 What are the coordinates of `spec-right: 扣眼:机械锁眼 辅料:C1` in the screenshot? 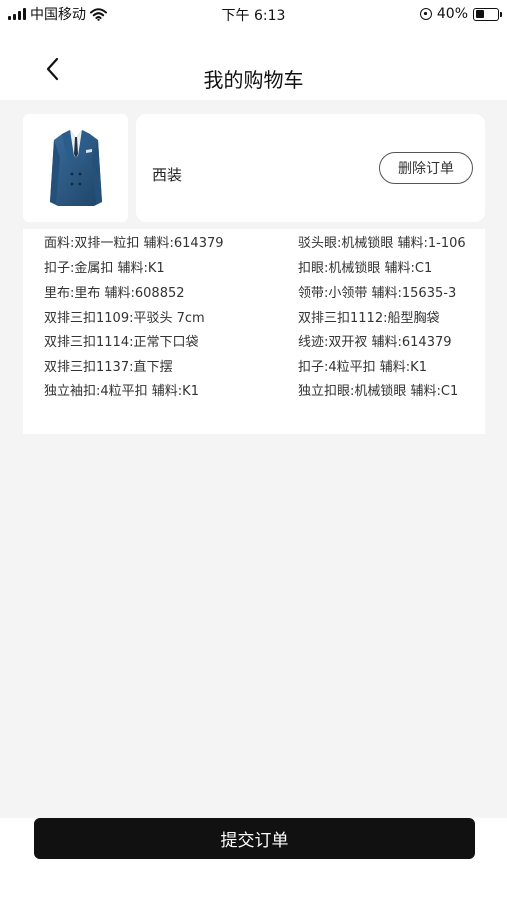 It's located at (365, 268).